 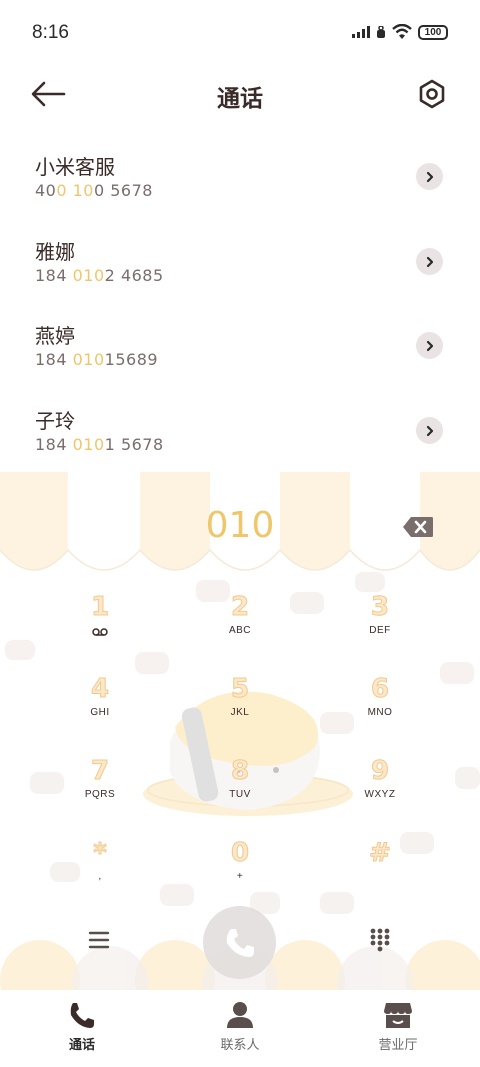 I want to click on bottom-nav: 通话 联系人 营业厅, so click(x=240, y=1028).